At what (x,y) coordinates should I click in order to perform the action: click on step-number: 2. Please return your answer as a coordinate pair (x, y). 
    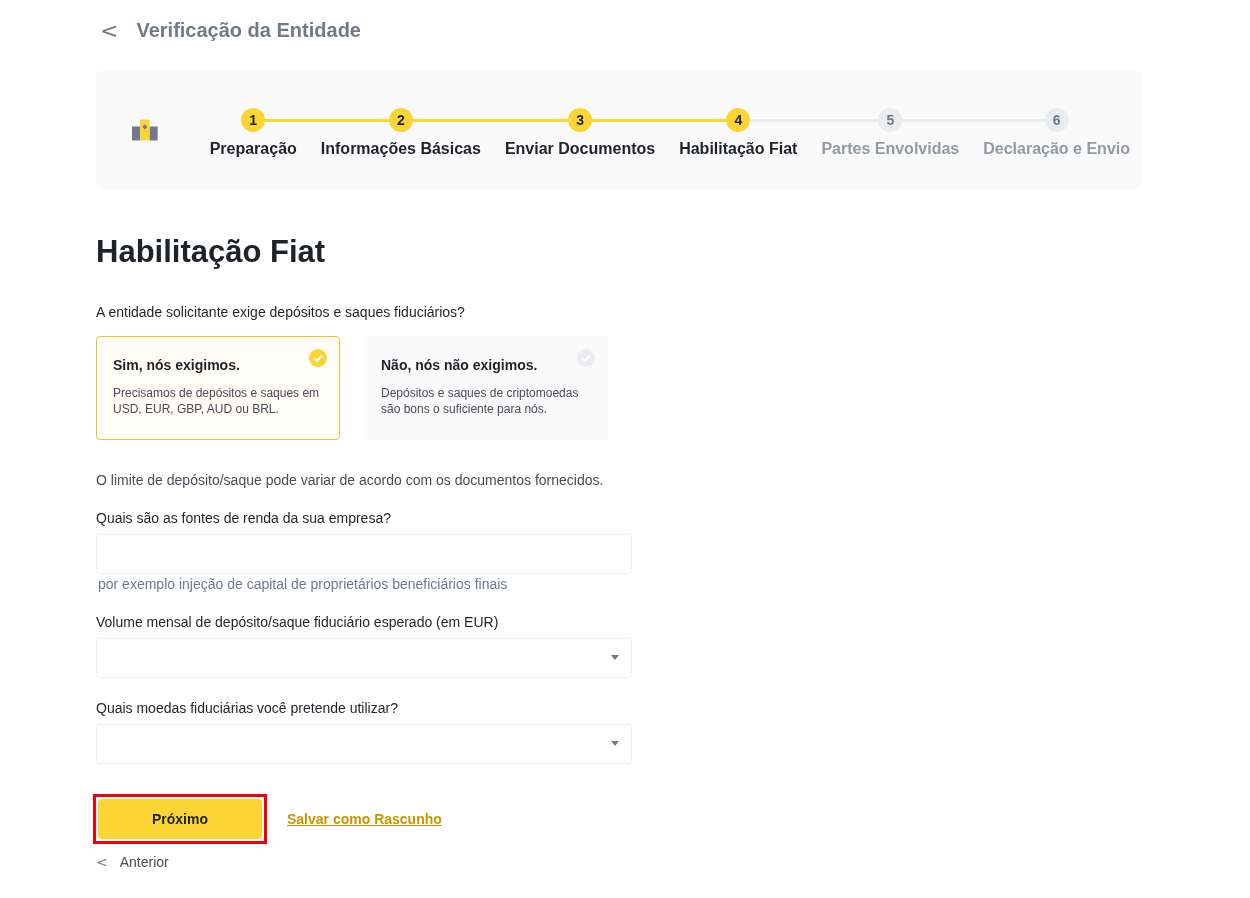
    Looking at the image, I should click on (400, 120).